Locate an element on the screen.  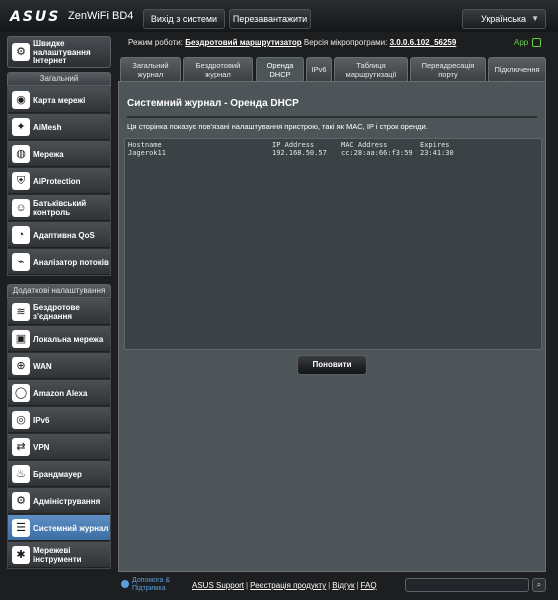
faq-link: FAQ is located at coordinates (369, 585).